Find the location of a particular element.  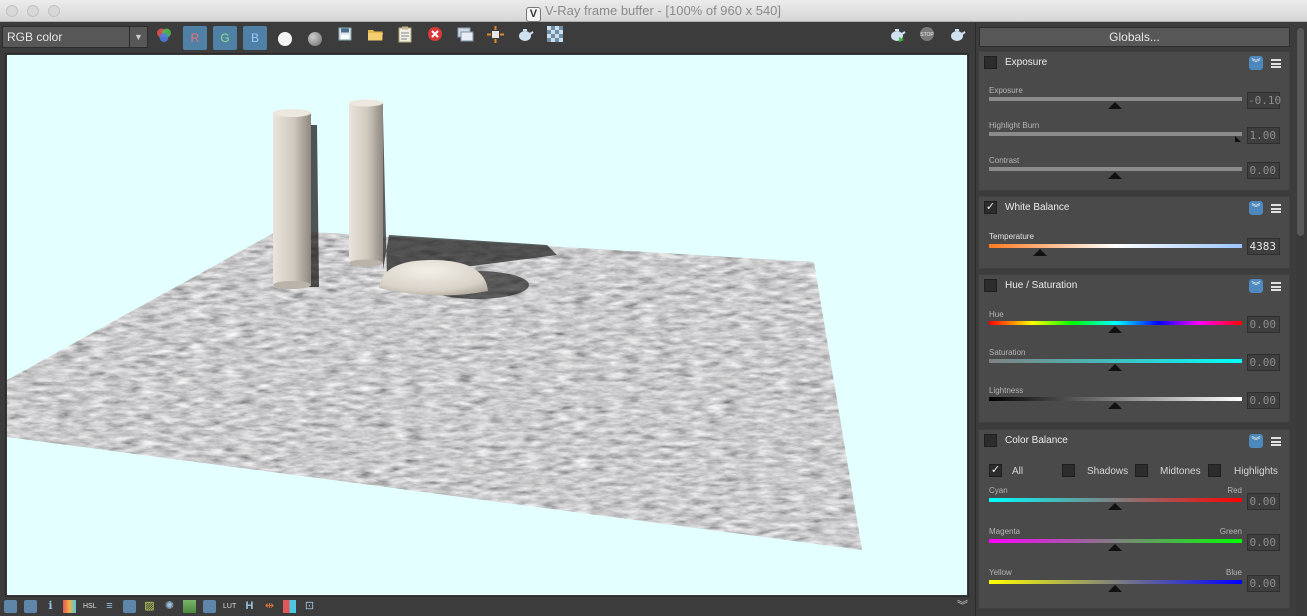

hue-slider is located at coordinates (1115, 323).